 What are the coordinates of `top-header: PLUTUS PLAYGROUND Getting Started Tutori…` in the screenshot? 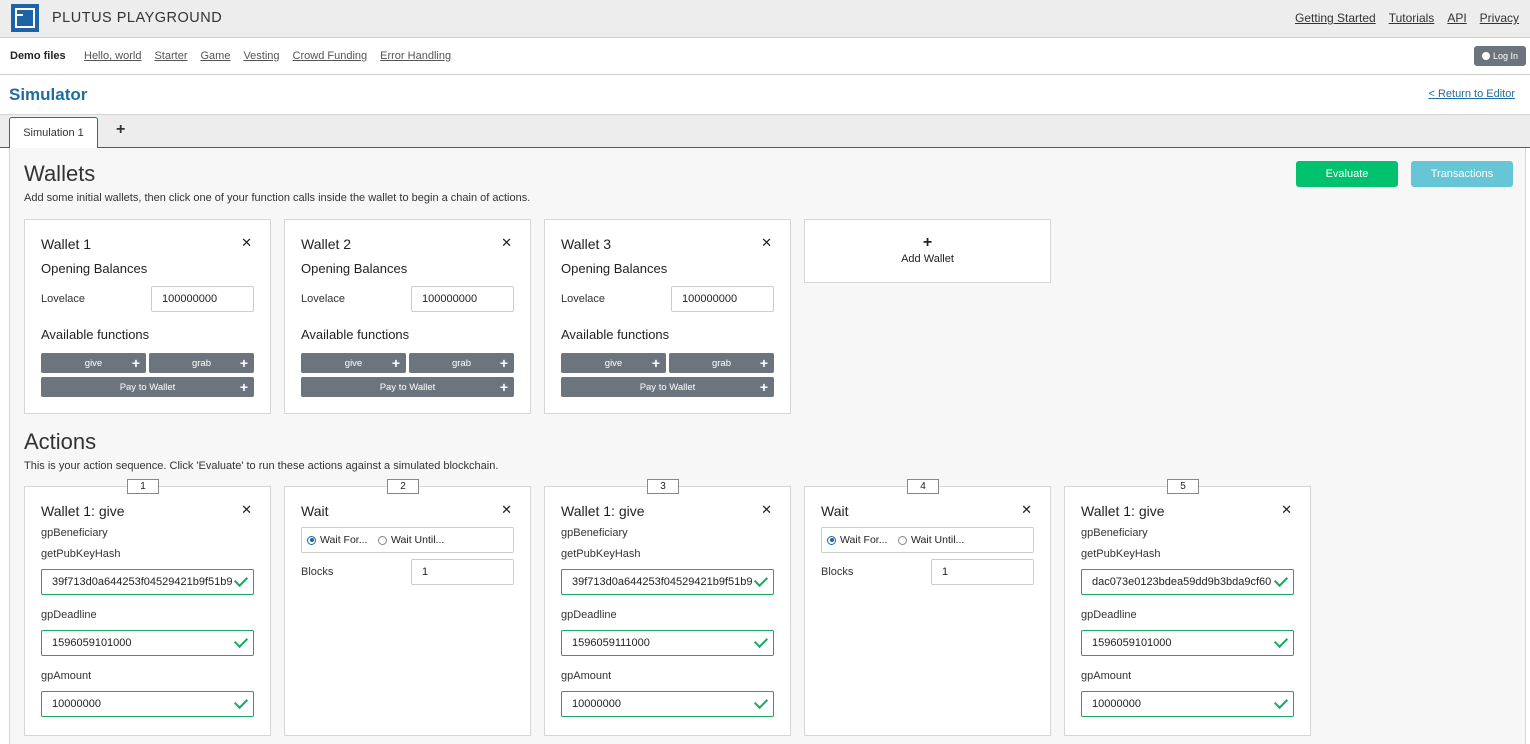 It's located at (765, 19).